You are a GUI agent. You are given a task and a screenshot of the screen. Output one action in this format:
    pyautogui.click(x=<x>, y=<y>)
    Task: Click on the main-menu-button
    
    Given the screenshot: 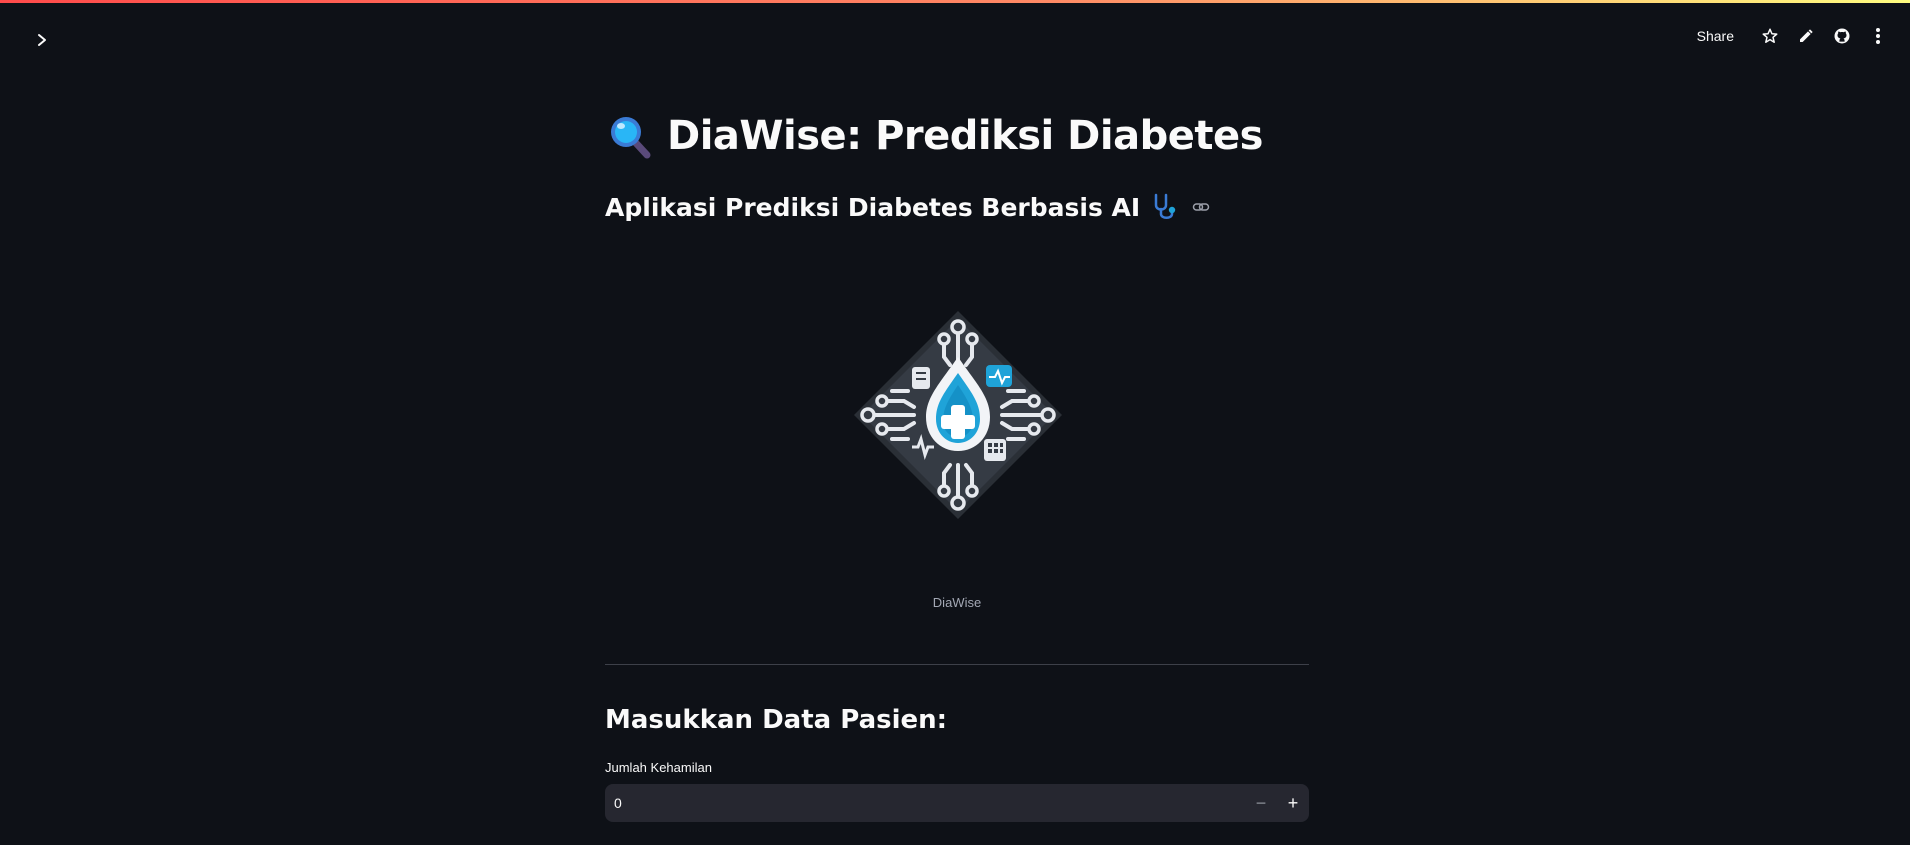 What is the action you would take?
    pyautogui.click(x=1878, y=36)
    